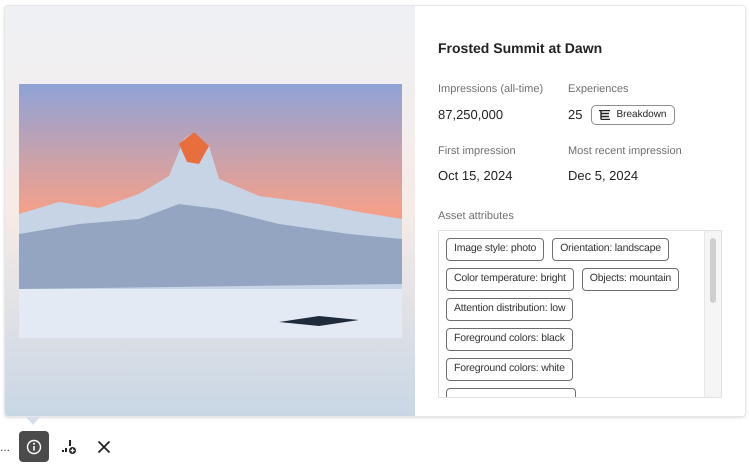 This screenshot has width=750, height=468. Describe the element at coordinates (630, 279) in the screenshot. I see `attribute-tag: Objects: mountain` at that location.